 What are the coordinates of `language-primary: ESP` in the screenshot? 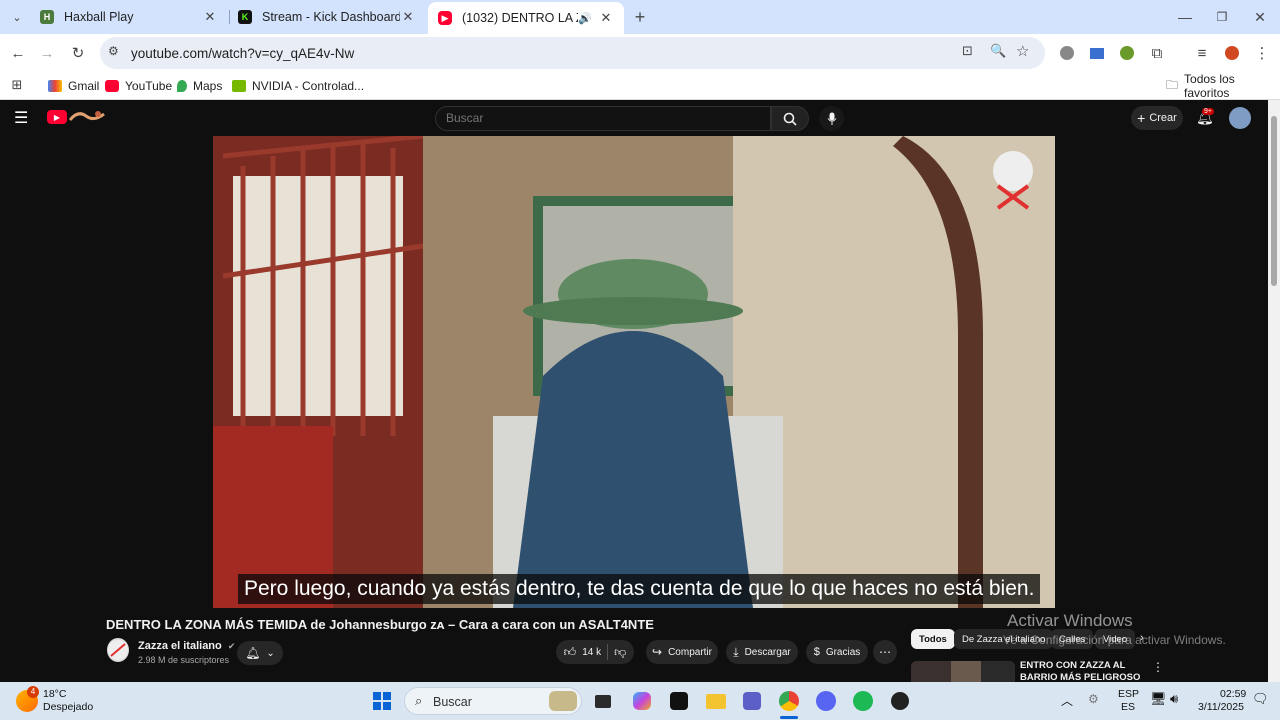 It's located at (1128, 694).